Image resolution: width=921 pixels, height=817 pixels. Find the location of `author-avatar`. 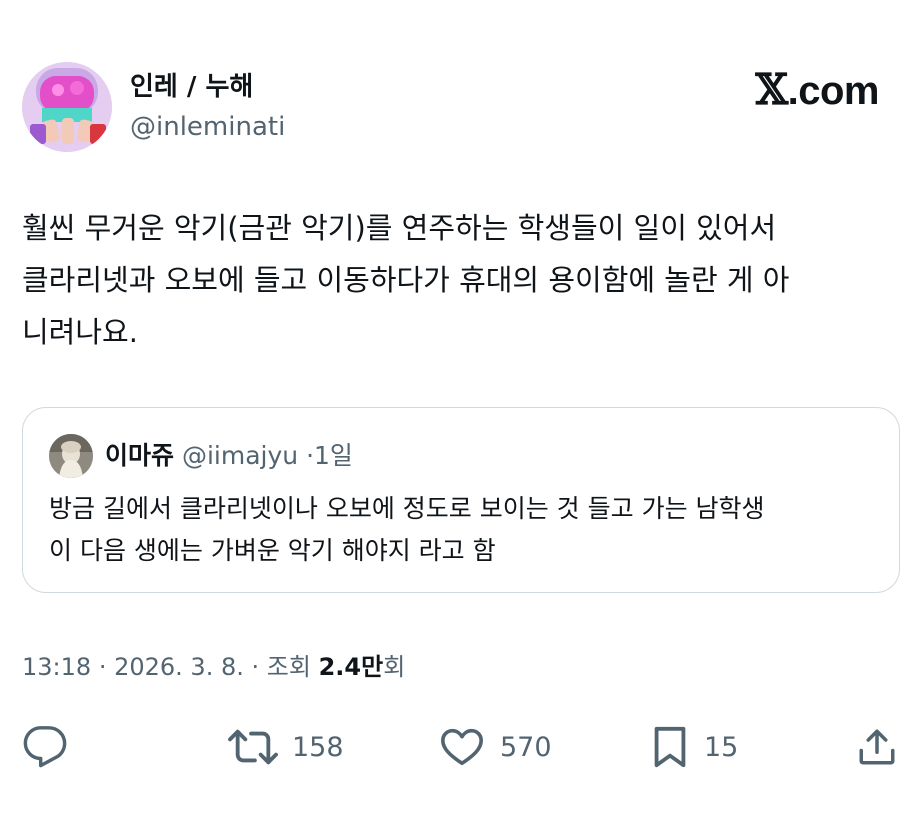

author-avatar is located at coordinates (67, 107).